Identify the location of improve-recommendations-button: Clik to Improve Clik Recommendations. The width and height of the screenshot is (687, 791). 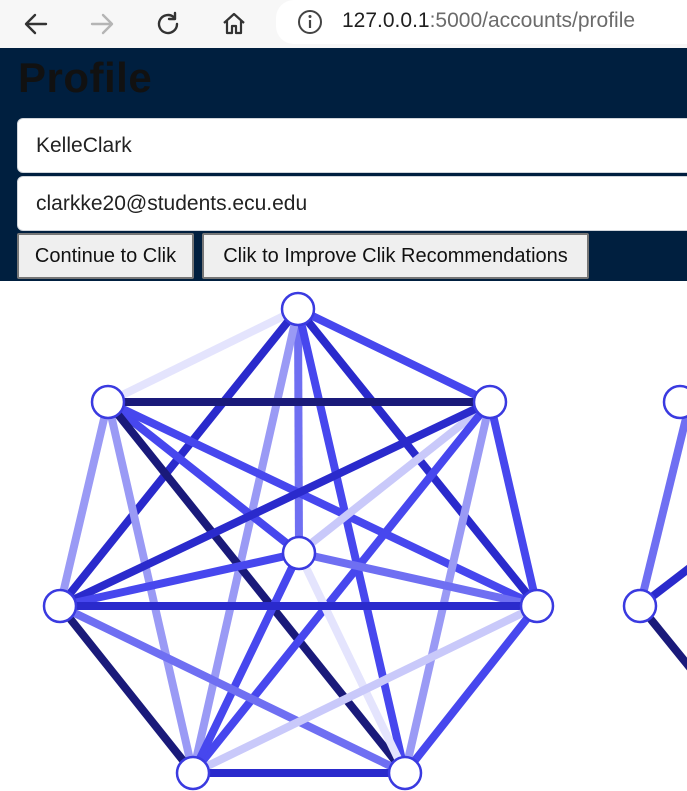
(395, 256).